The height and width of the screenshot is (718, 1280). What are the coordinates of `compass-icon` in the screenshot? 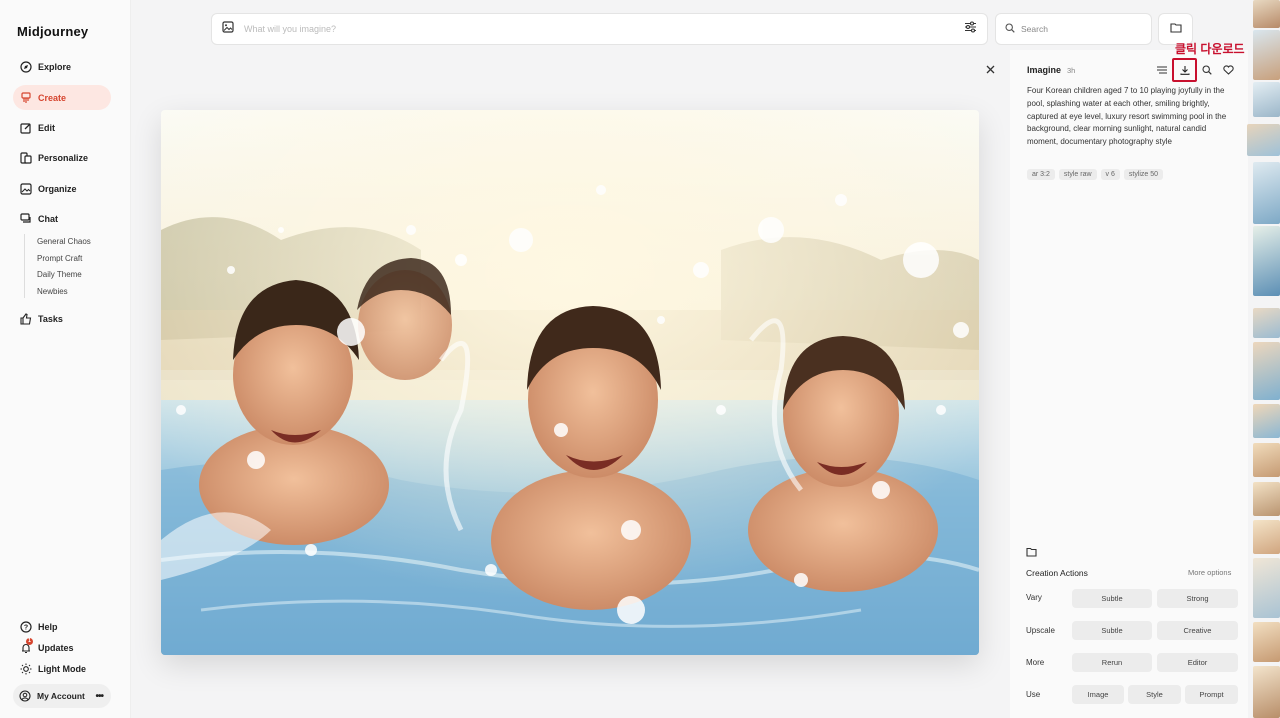 It's located at (25, 66).